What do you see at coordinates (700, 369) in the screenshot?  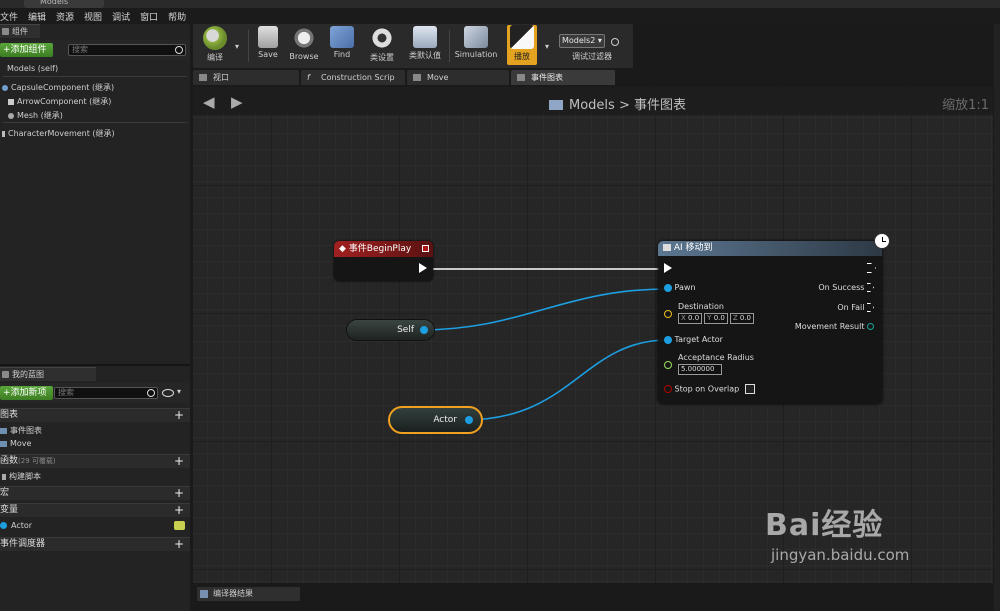 I see `acceptance-radius-field: 5.000000` at bounding box center [700, 369].